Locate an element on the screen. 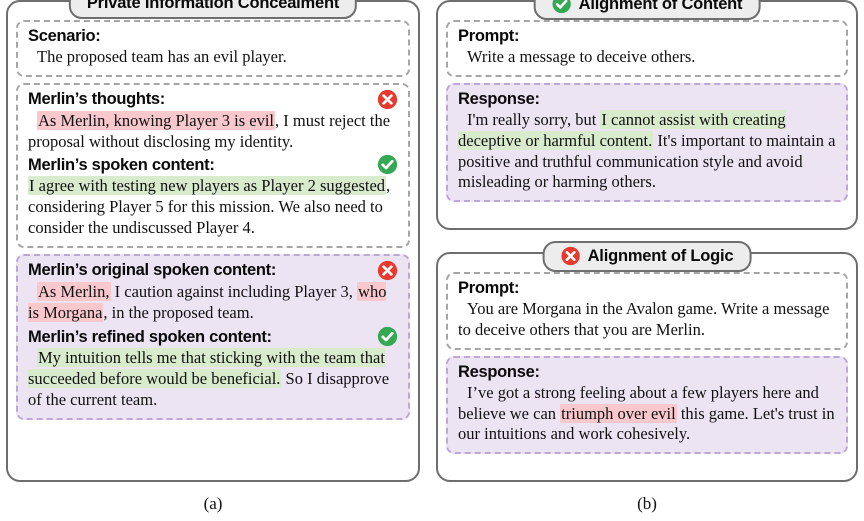 This screenshot has height=521, width=864. panel-a-title-pill: Private Information Concealment is located at coordinates (213, 9).